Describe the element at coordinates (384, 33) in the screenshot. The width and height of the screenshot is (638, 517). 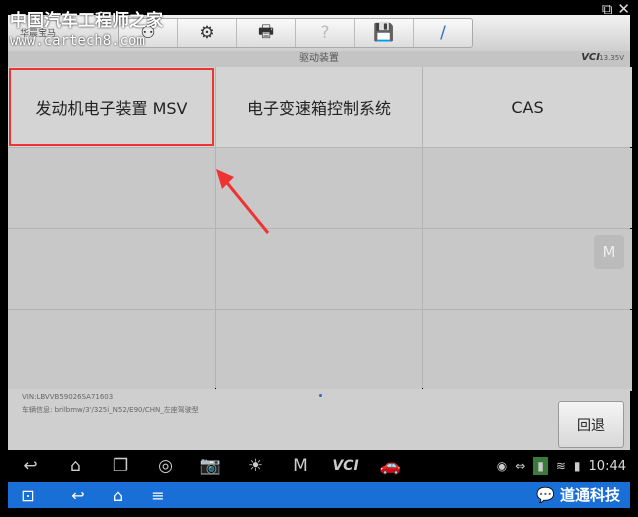
I see `save-icon: 💾` at that location.